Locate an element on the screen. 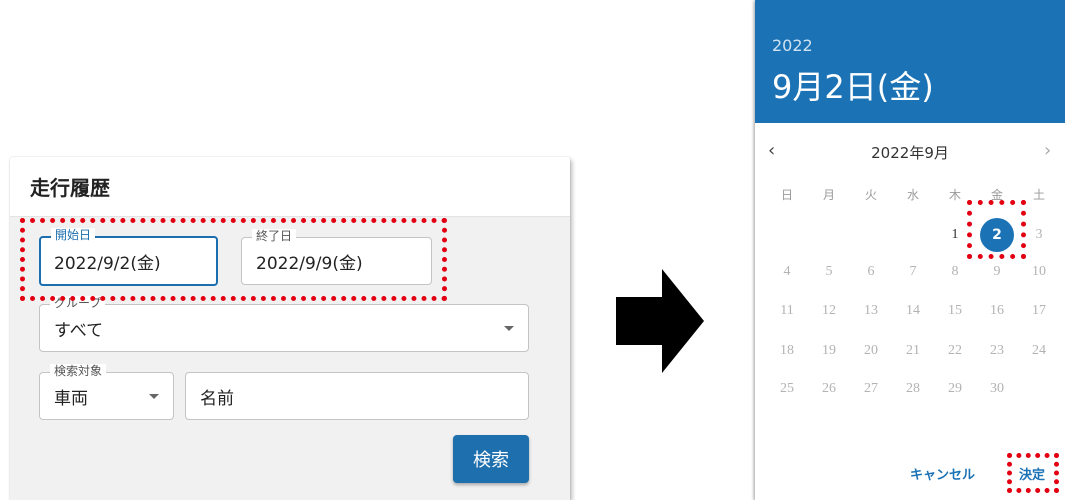 The image size is (1065, 500). day-cell: 1 is located at coordinates (955, 235).